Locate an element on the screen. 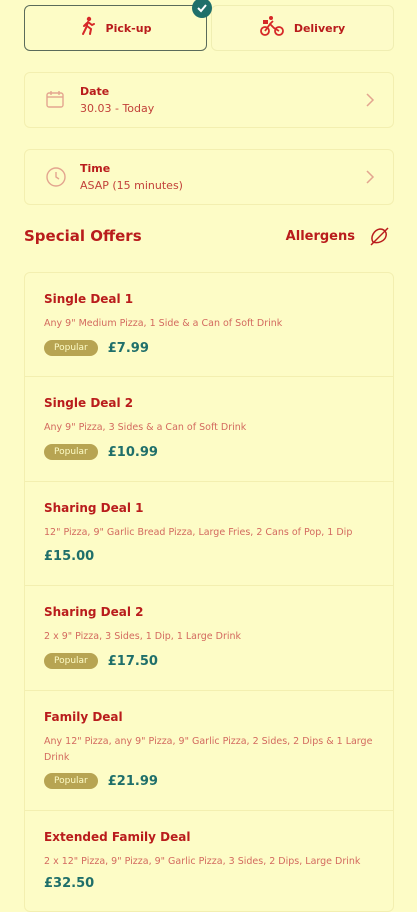 The image size is (417, 912). offer-price: £32.50 is located at coordinates (69, 883).